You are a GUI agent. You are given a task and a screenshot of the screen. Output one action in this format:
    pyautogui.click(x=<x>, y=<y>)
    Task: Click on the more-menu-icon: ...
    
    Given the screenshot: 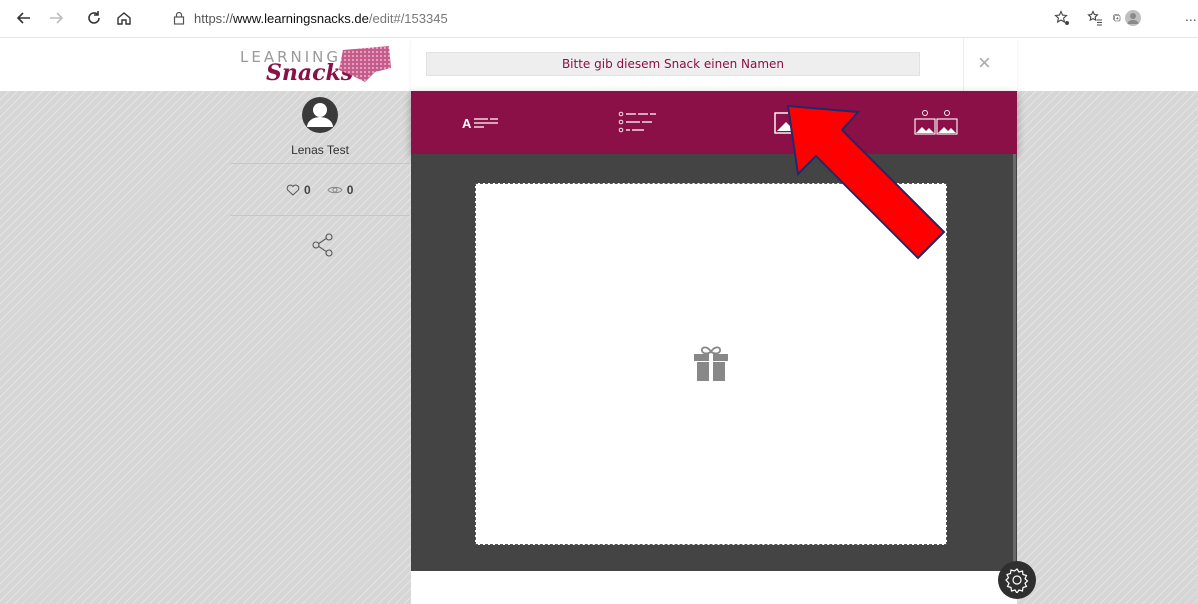 What is the action you would take?
    pyautogui.click(x=1191, y=16)
    